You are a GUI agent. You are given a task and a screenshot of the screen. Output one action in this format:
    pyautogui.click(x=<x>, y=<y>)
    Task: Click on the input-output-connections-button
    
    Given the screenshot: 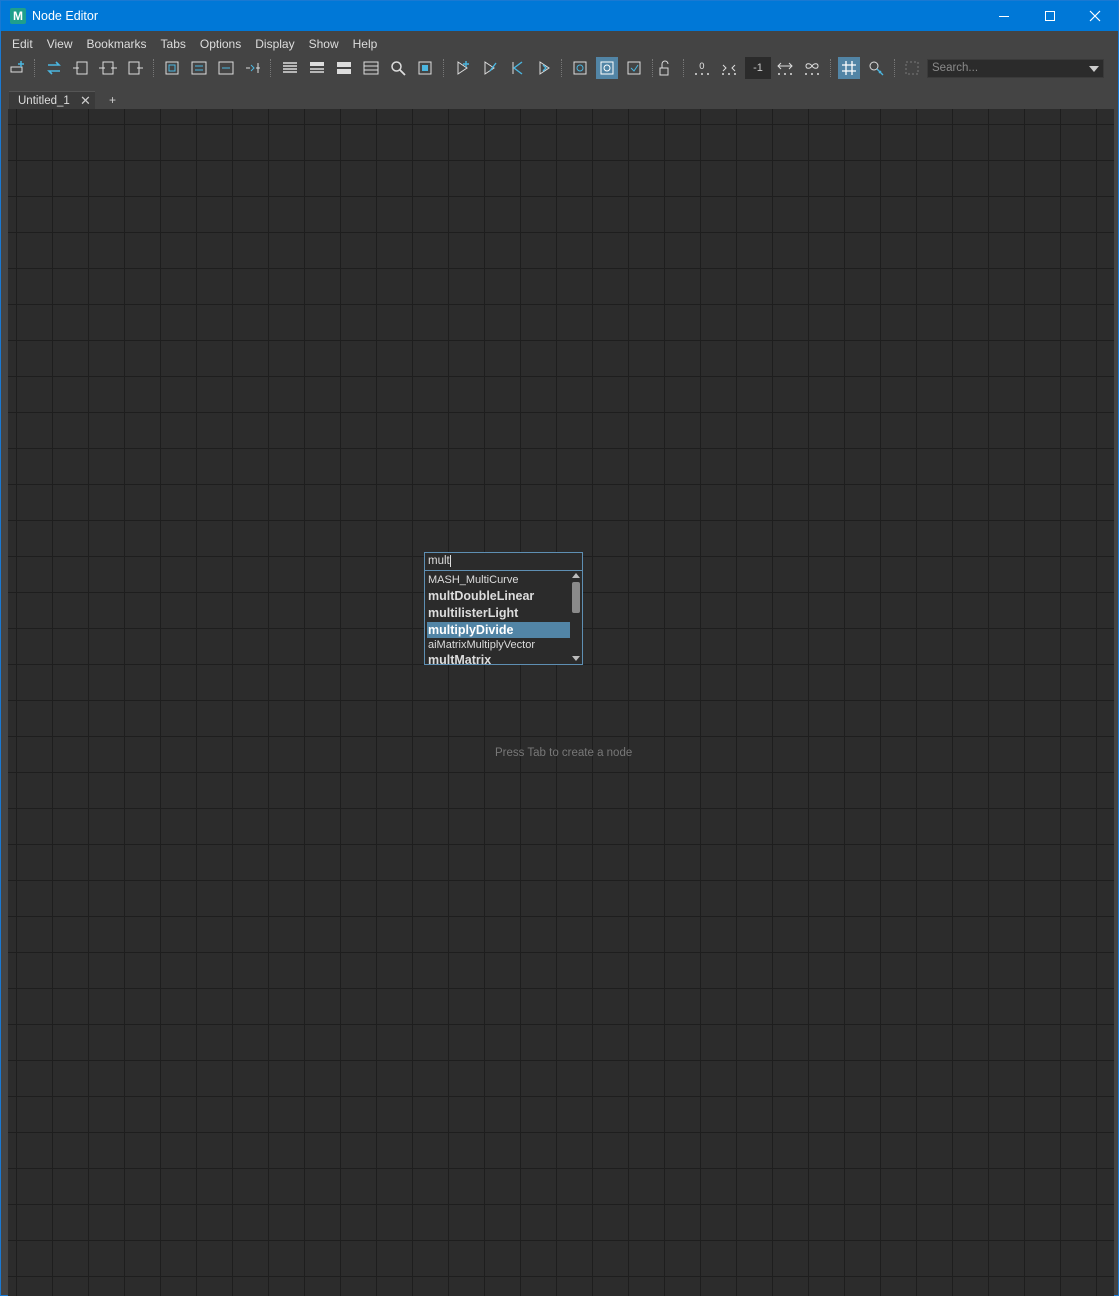 What is the action you would take?
    pyautogui.click(x=108, y=68)
    